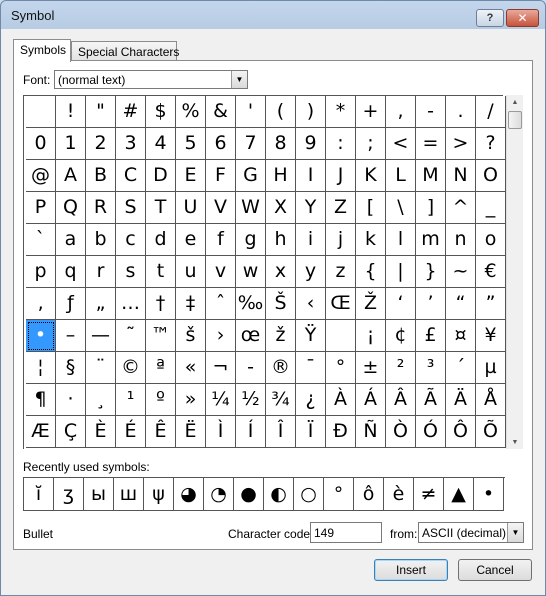  I want to click on symbol-cell: 3, so click(131, 144).